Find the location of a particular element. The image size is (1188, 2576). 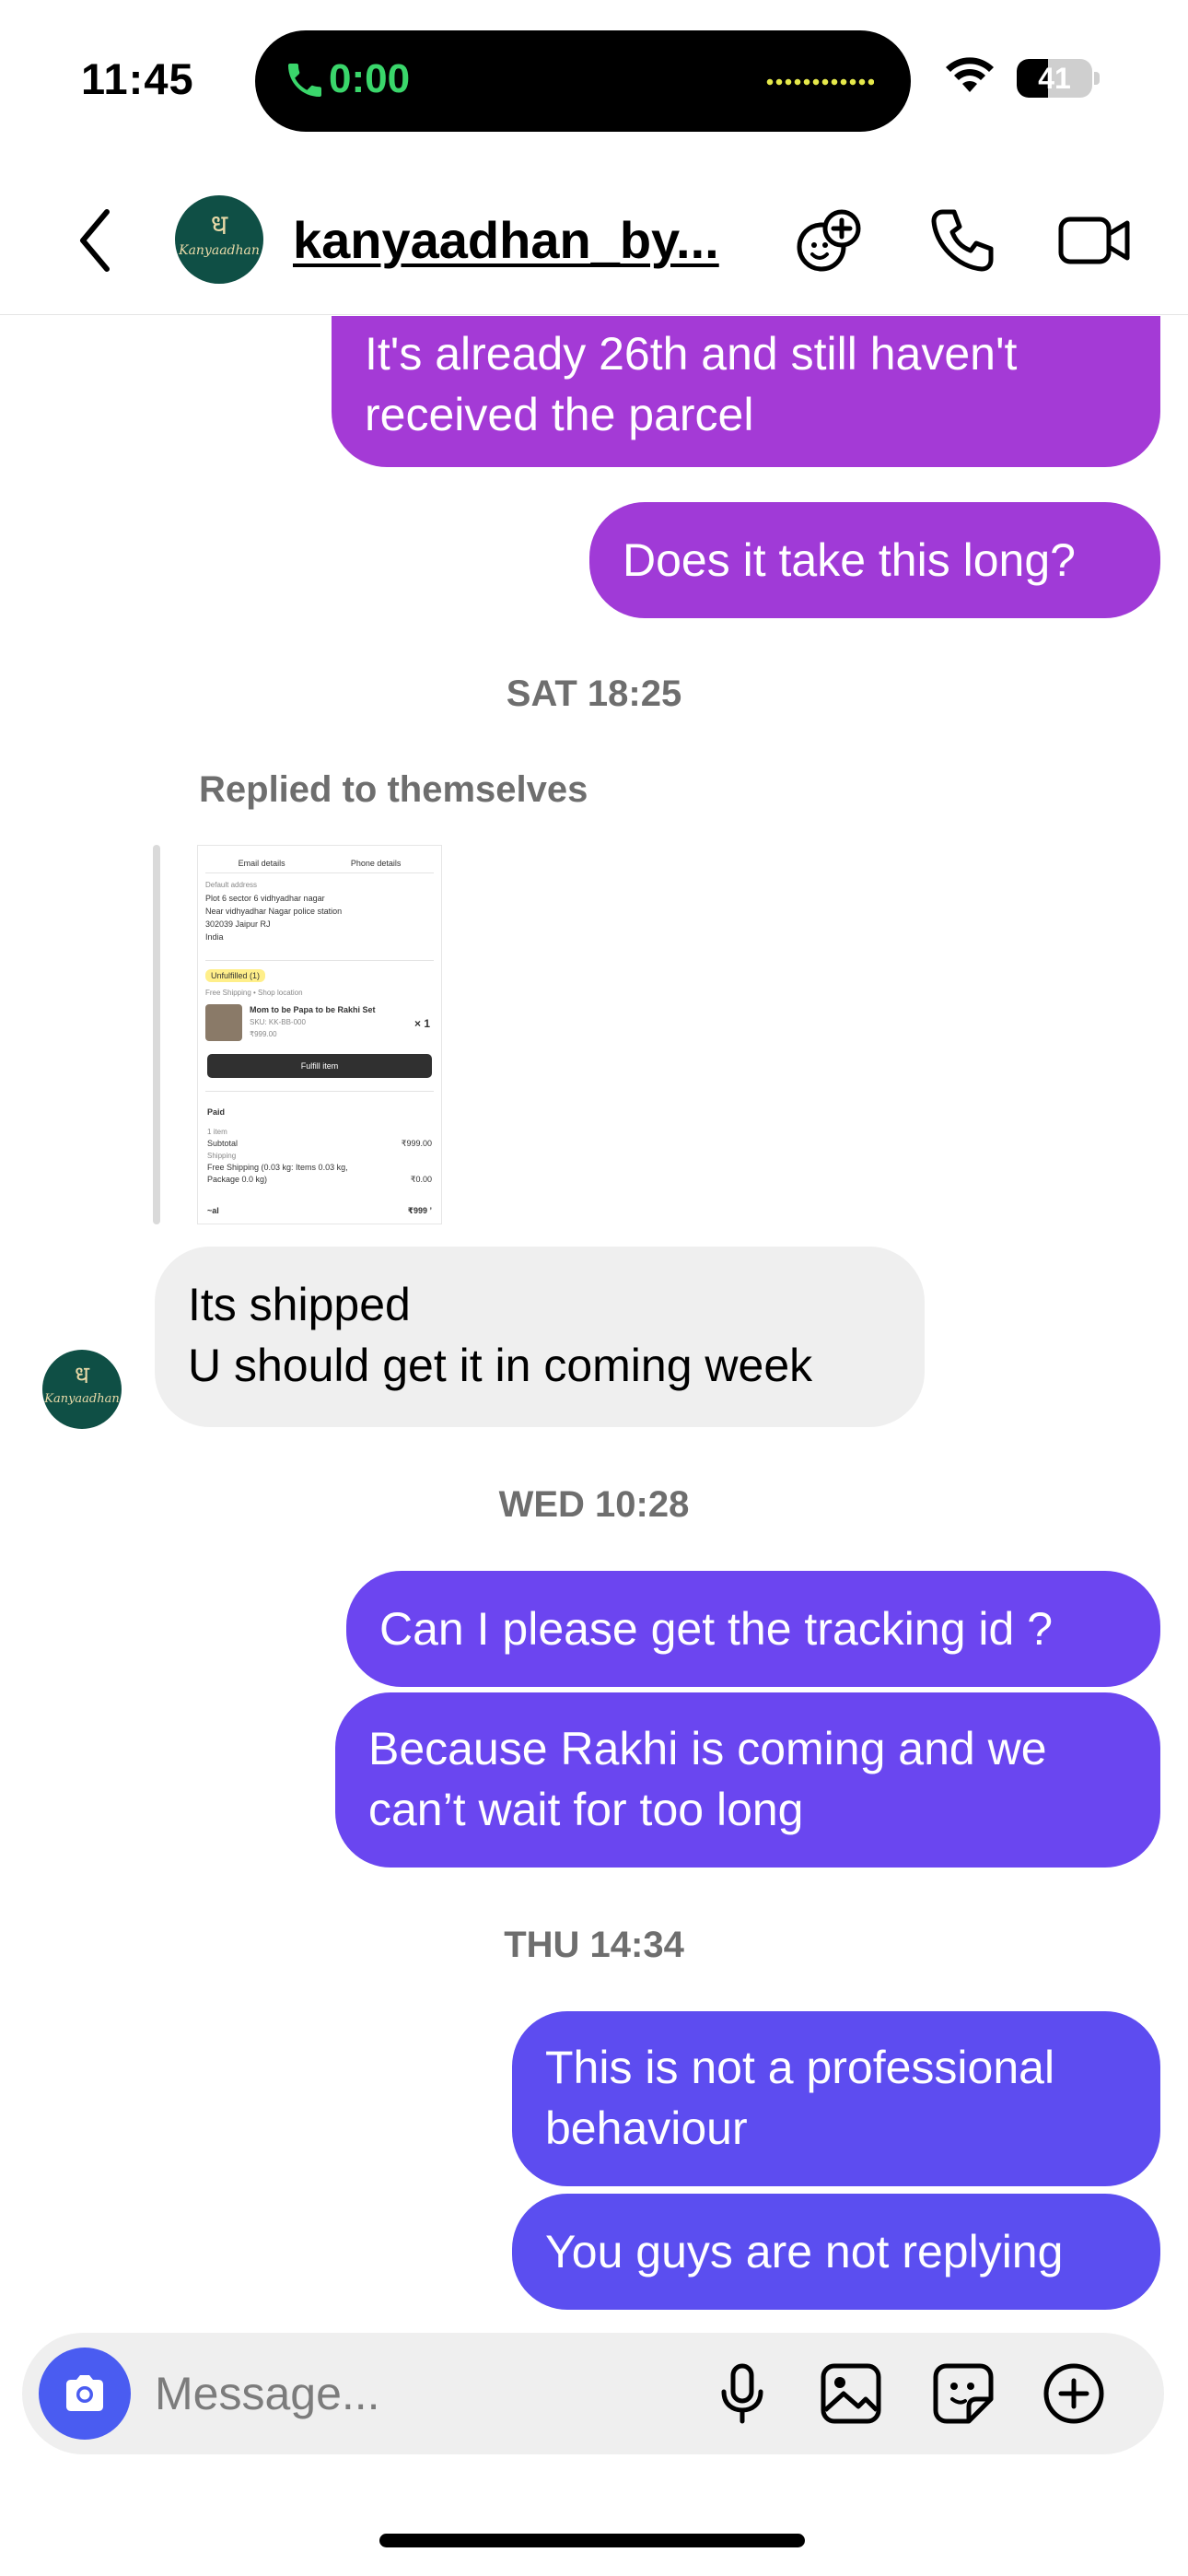

wifi-icon is located at coordinates (970, 74).